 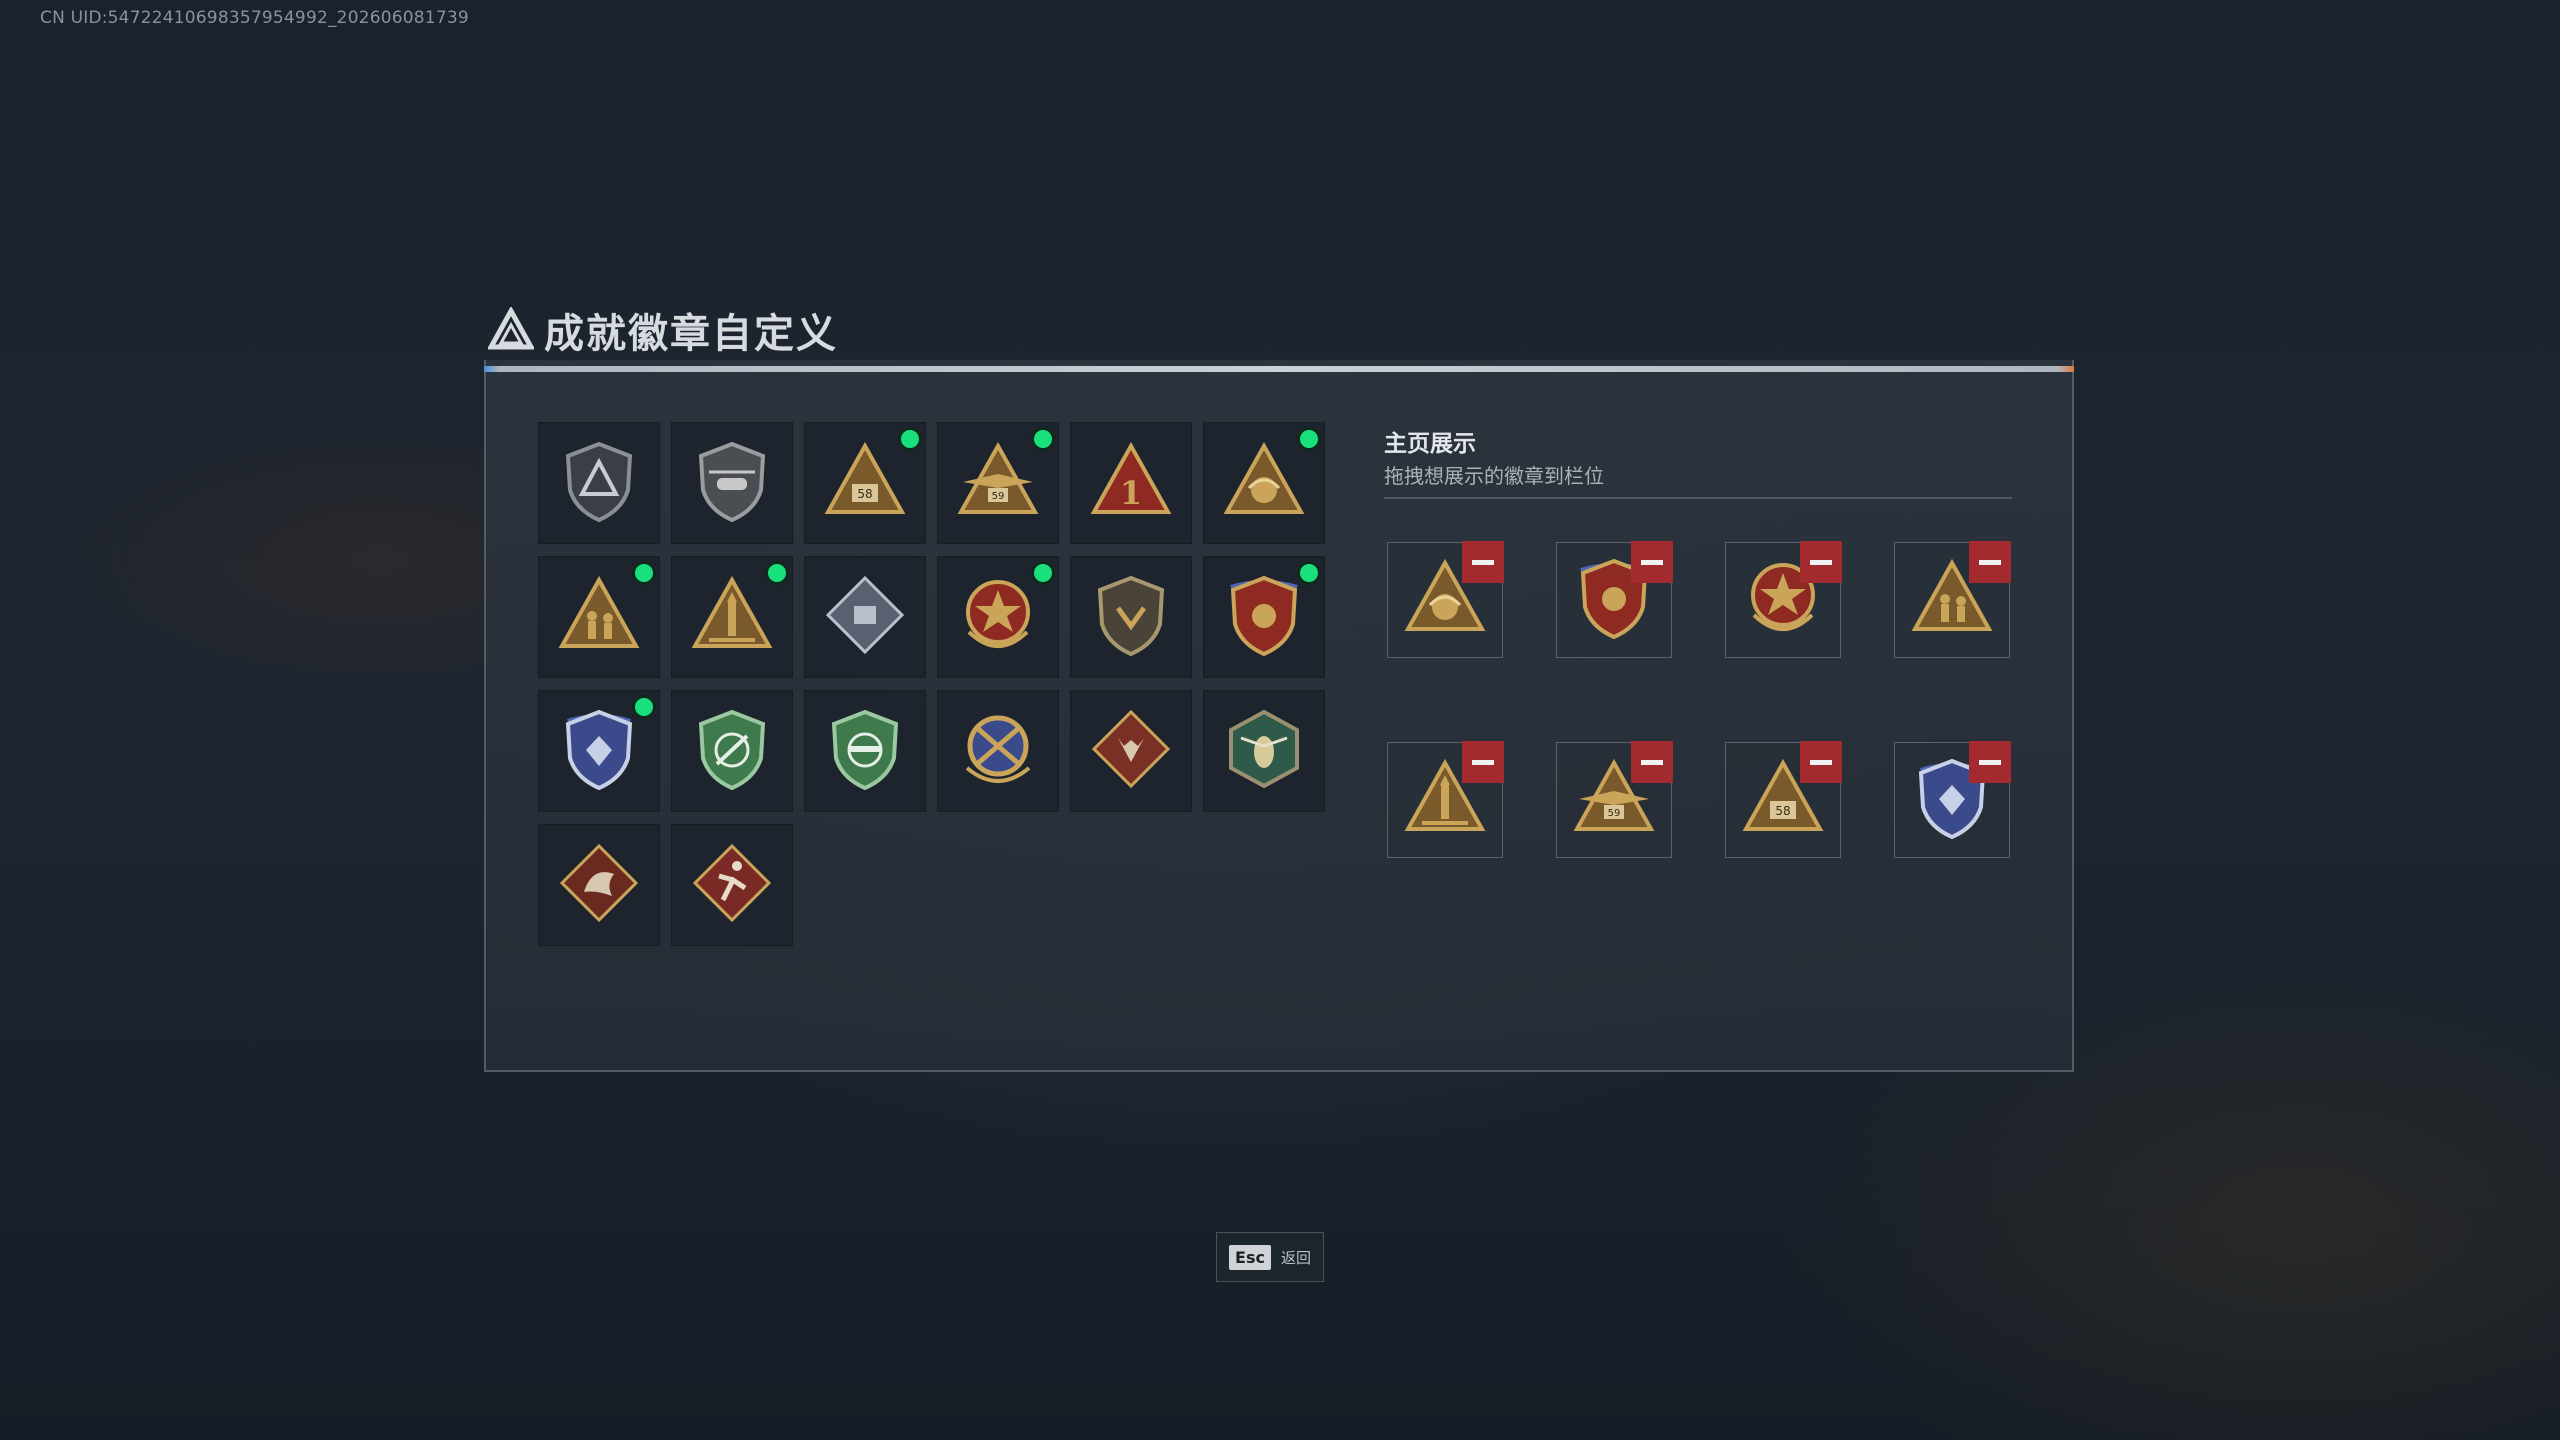 I want to click on badge-cell: 58, so click(x=865, y=483).